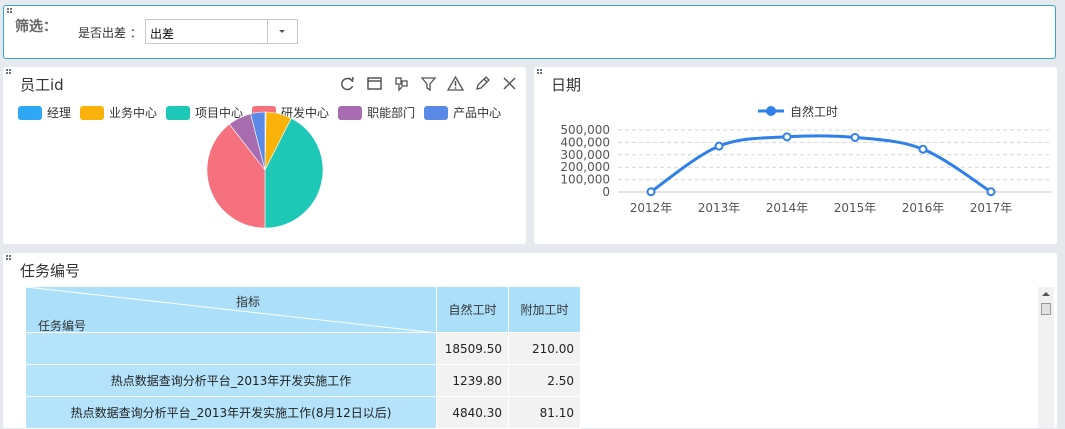 The height and width of the screenshot is (429, 1065). Describe the element at coordinates (50, 271) in the screenshot. I see `table-panel-title: 任务编号` at that location.